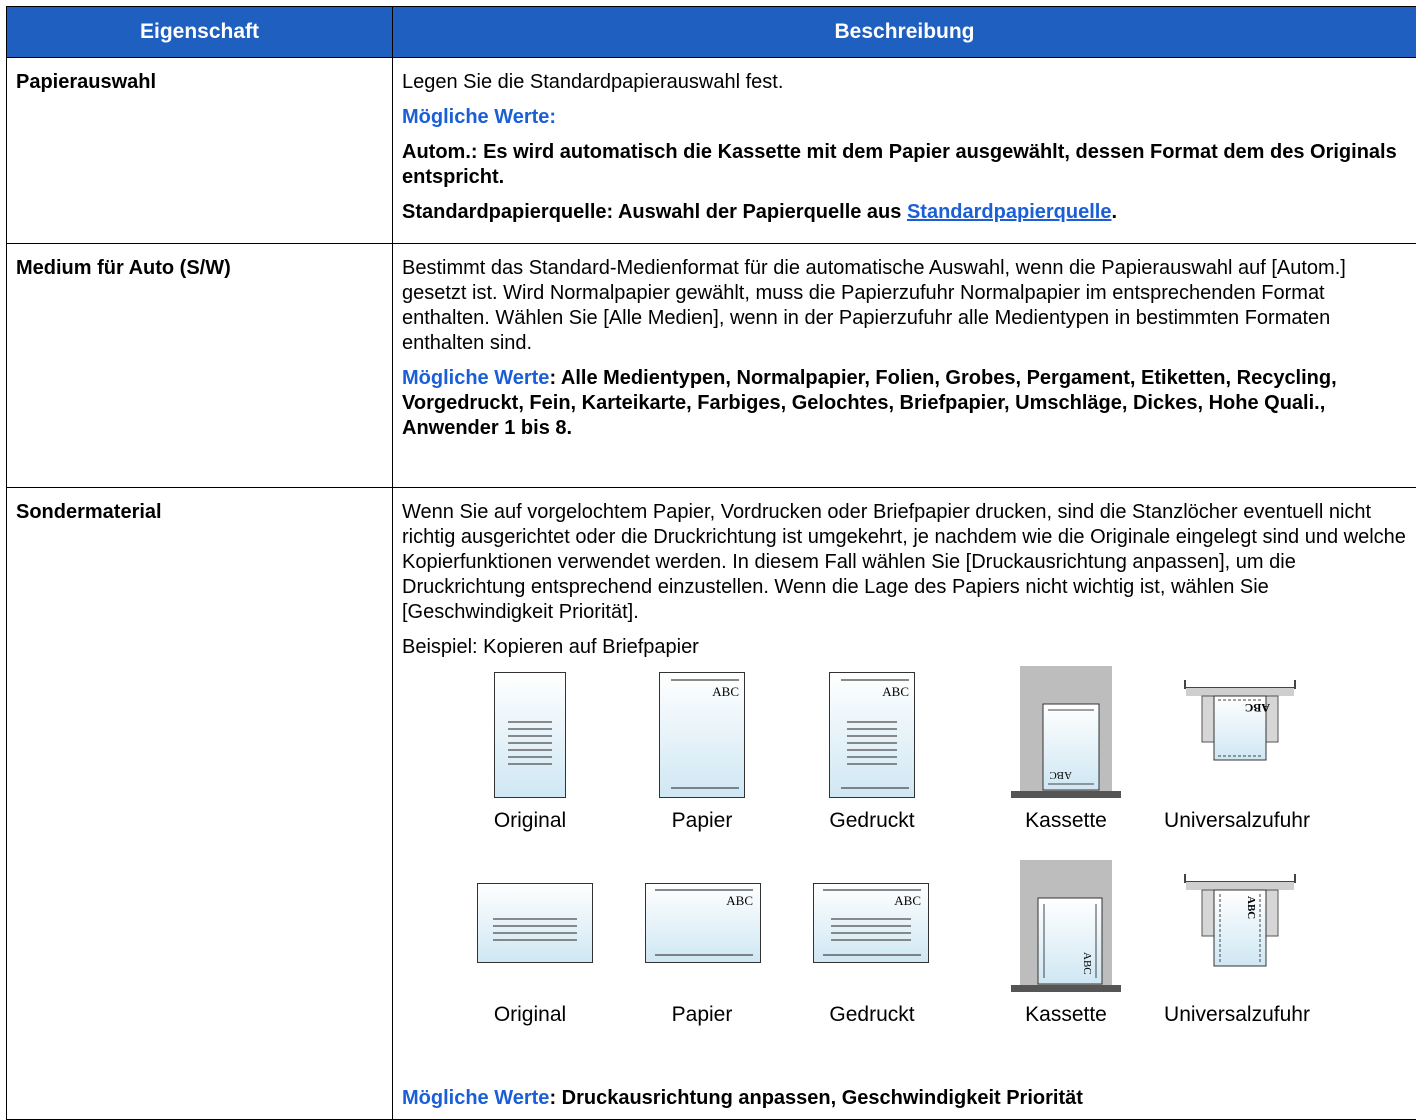  Describe the element at coordinates (200, 366) in the screenshot. I see `property-name: Medium für Auto (S/W)` at that location.